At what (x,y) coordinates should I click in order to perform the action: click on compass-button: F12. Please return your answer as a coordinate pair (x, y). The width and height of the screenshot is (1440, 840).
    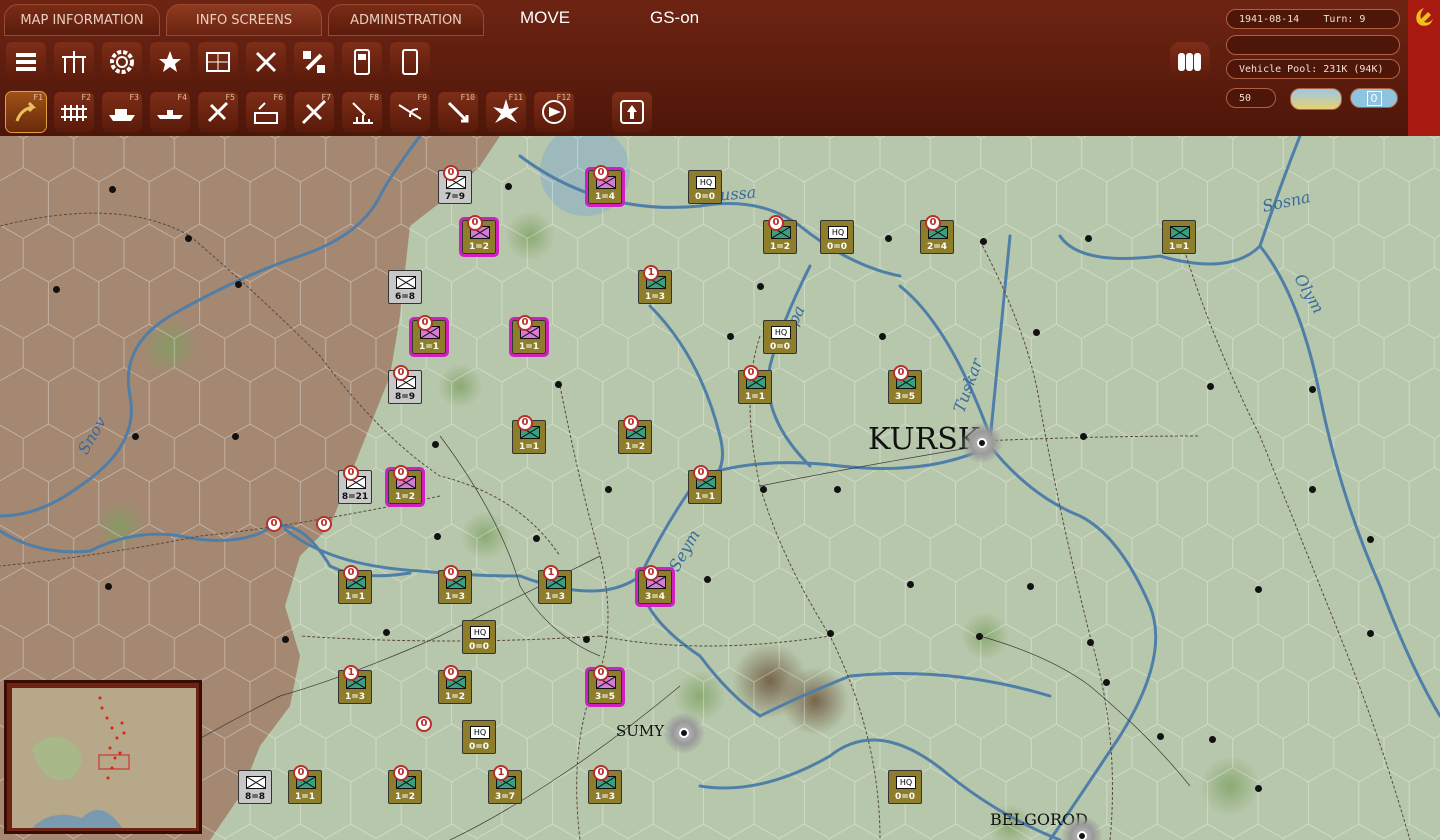
    Looking at the image, I should click on (554, 112).